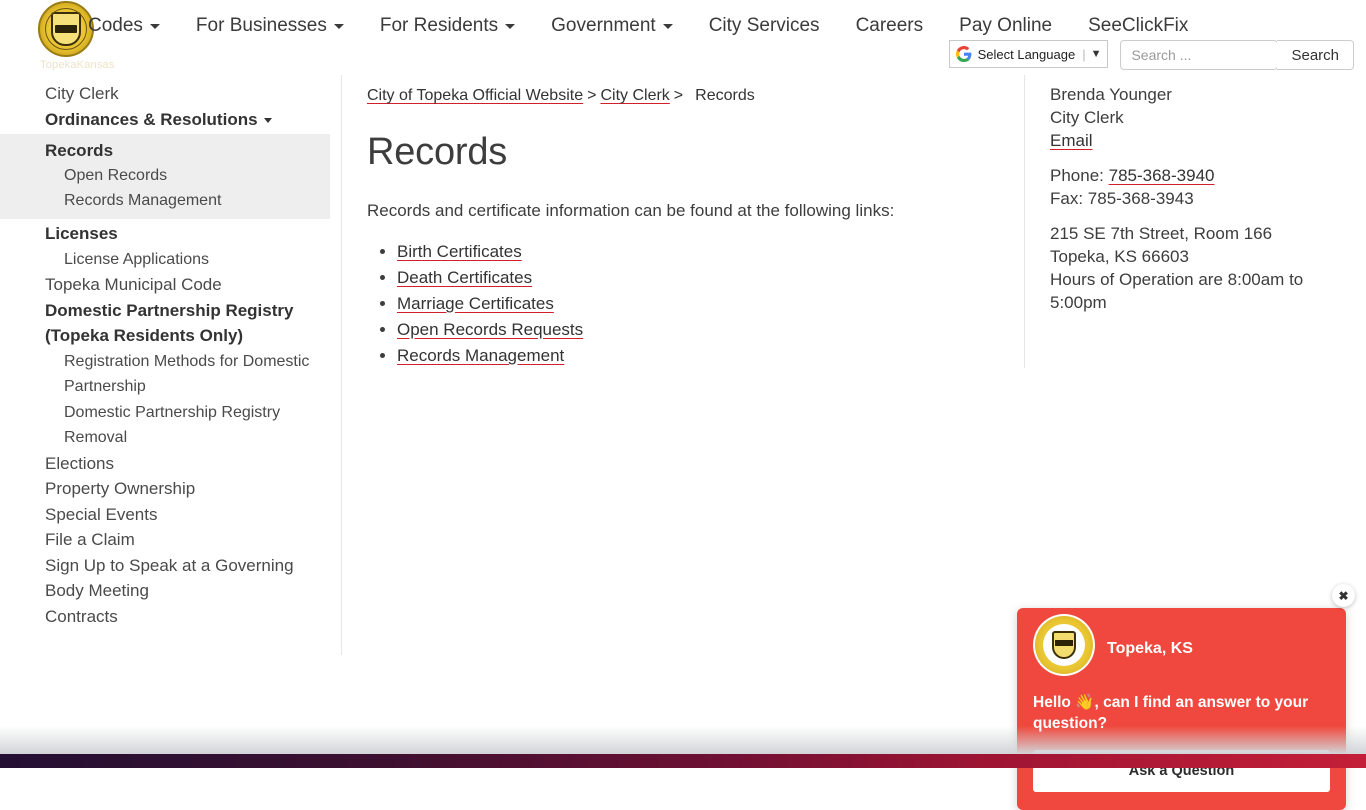 The image size is (1366, 810). What do you see at coordinates (165, 94) in the screenshot?
I see `sidebar-item-city-clerk: City Clerk` at bounding box center [165, 94].